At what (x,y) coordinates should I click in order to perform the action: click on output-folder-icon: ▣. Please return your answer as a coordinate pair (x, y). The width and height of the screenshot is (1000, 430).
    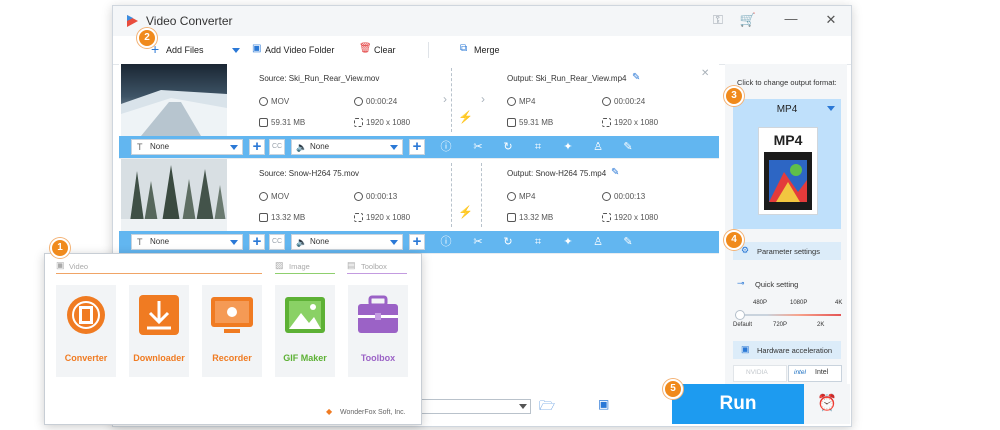
    Looking at the image, I should click on (603, 404).